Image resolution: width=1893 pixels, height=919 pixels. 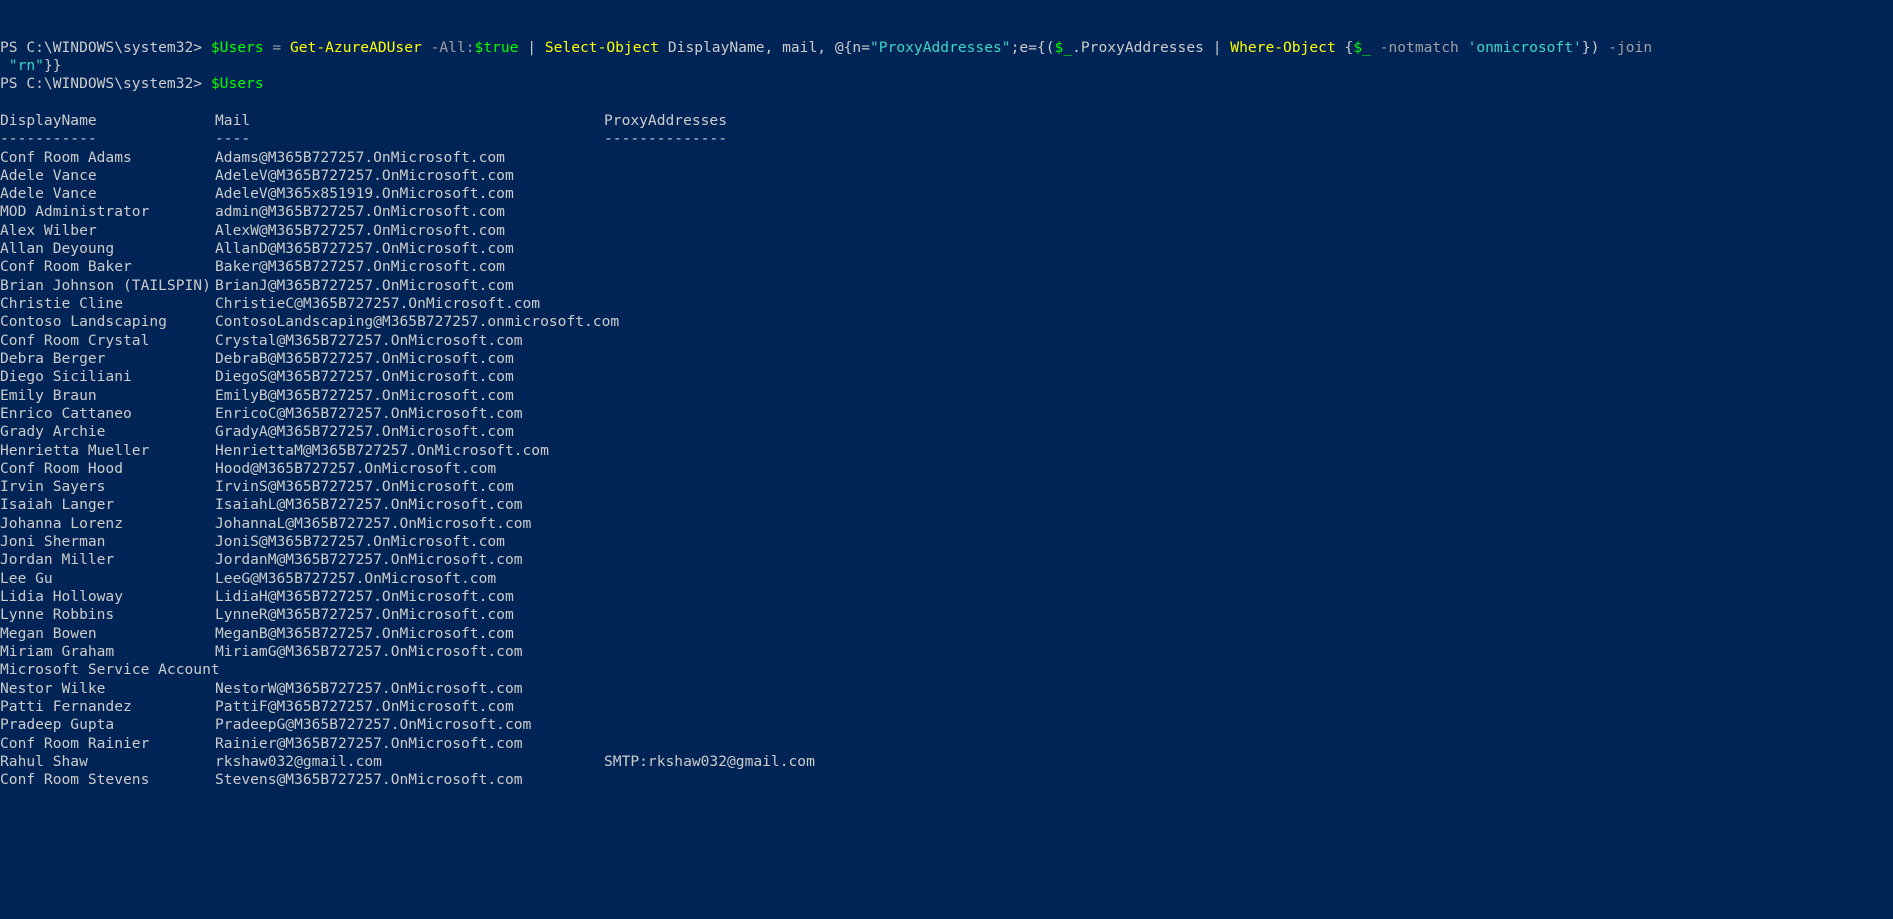 What do you see at coordinates (66, 377) in the screenshot?
I see `table-cell-displayname: Diego Siciliani` at bounding box center [66, 377].